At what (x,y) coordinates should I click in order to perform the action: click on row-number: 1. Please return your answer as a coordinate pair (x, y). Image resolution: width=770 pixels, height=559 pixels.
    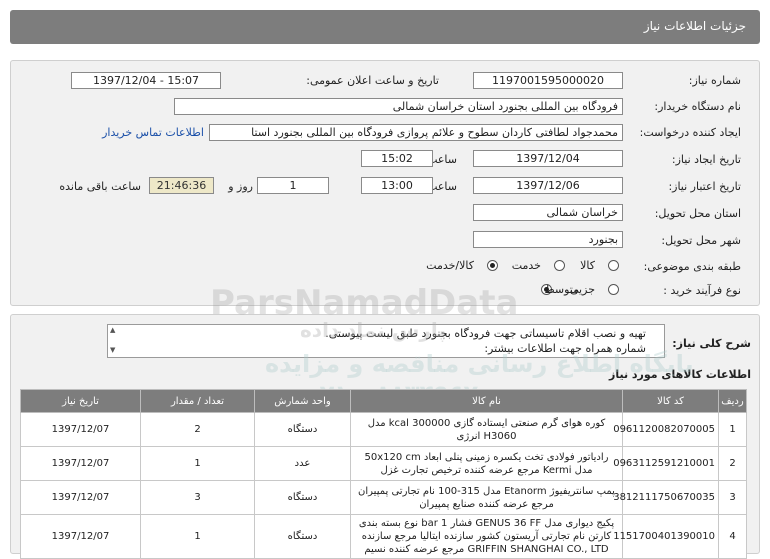
    Looking at the image, I should click on (732, 429).